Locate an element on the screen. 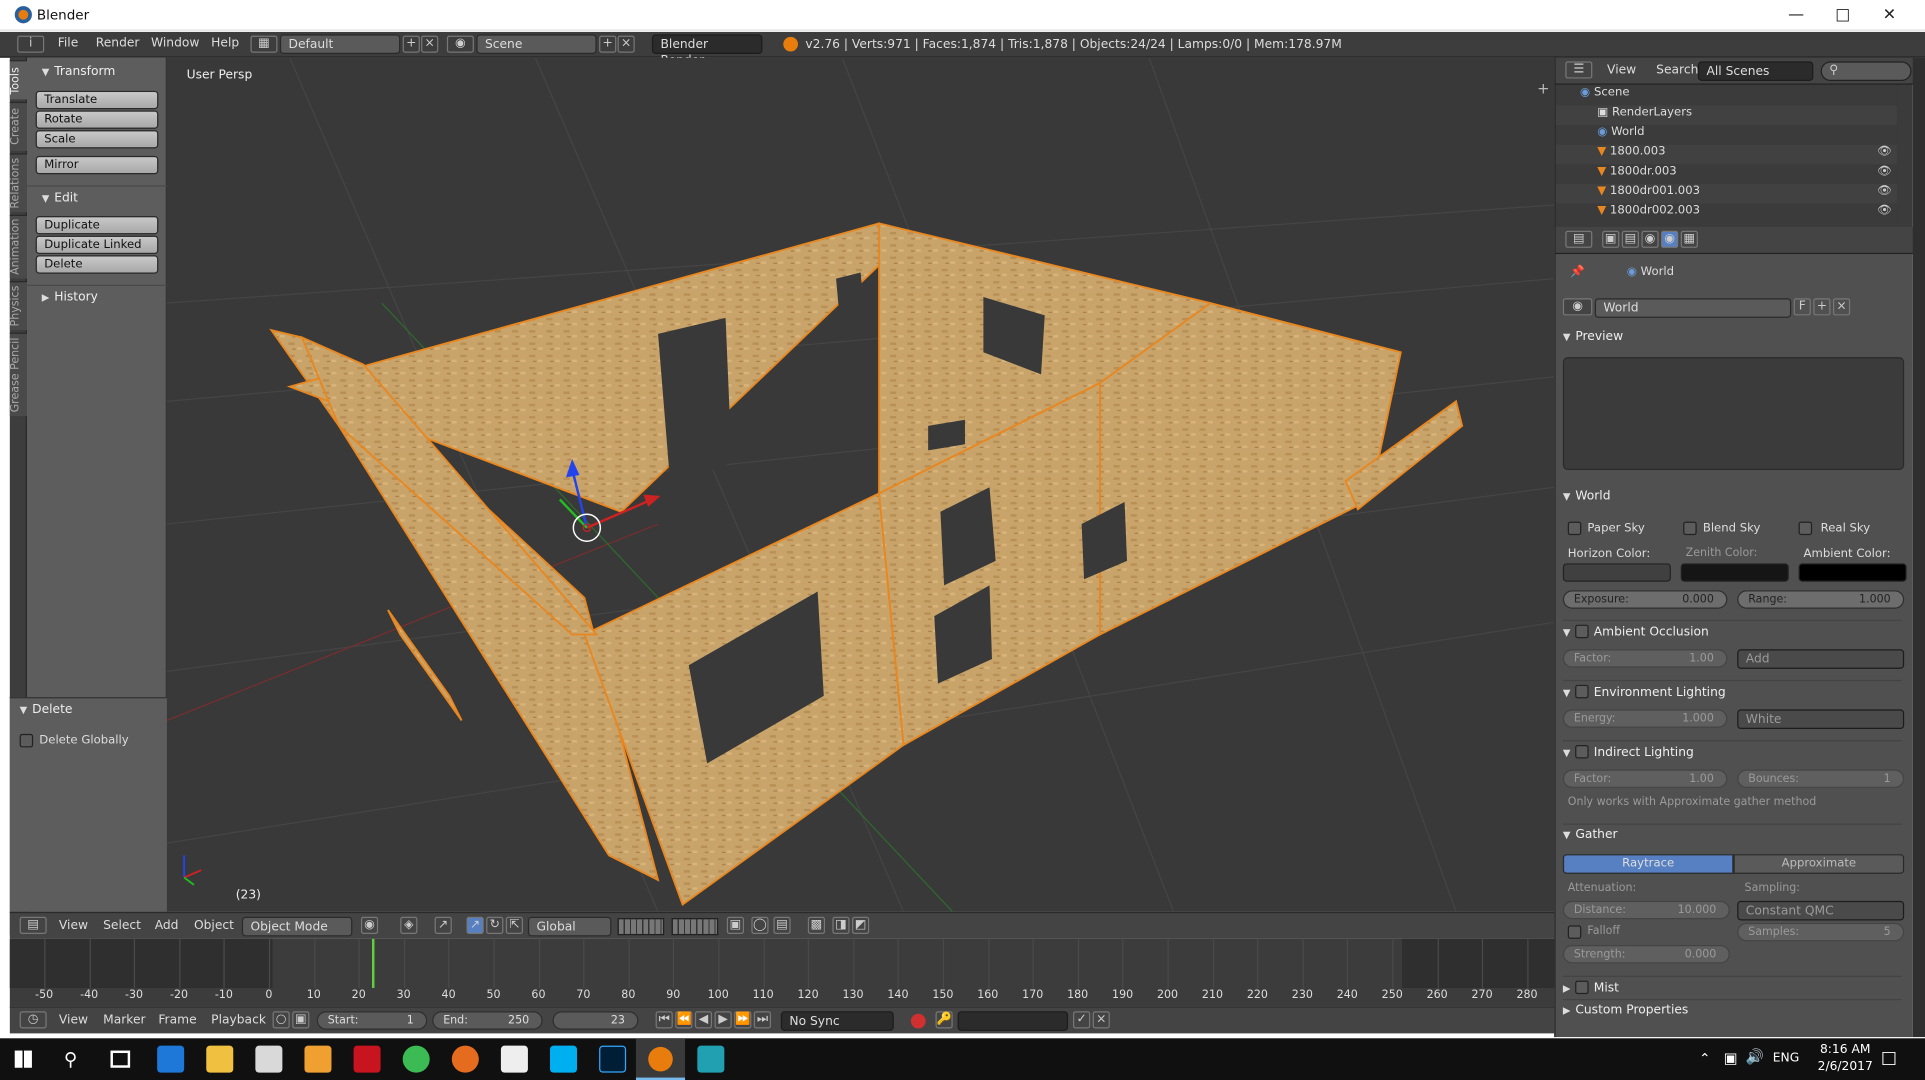 The width and height of the screenshot is (1925, 1080). env-energy-field: Energy: 1.000 is located at coordinates (1645, 718).